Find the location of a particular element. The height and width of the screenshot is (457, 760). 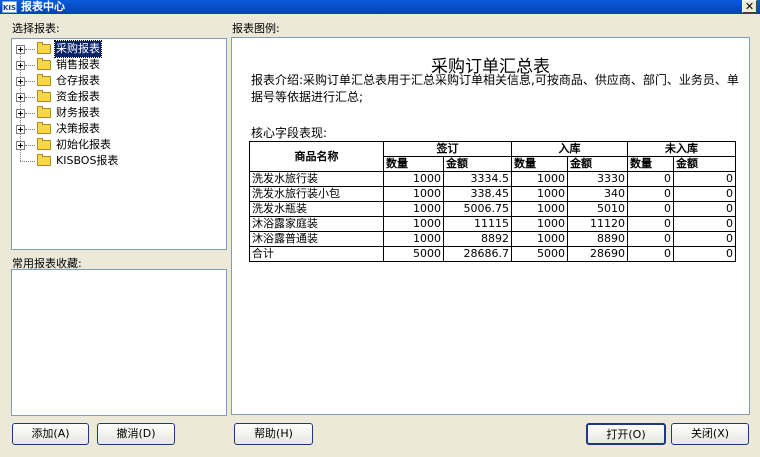

table-cell: 3334.5 is located at coordinates (477, 179).